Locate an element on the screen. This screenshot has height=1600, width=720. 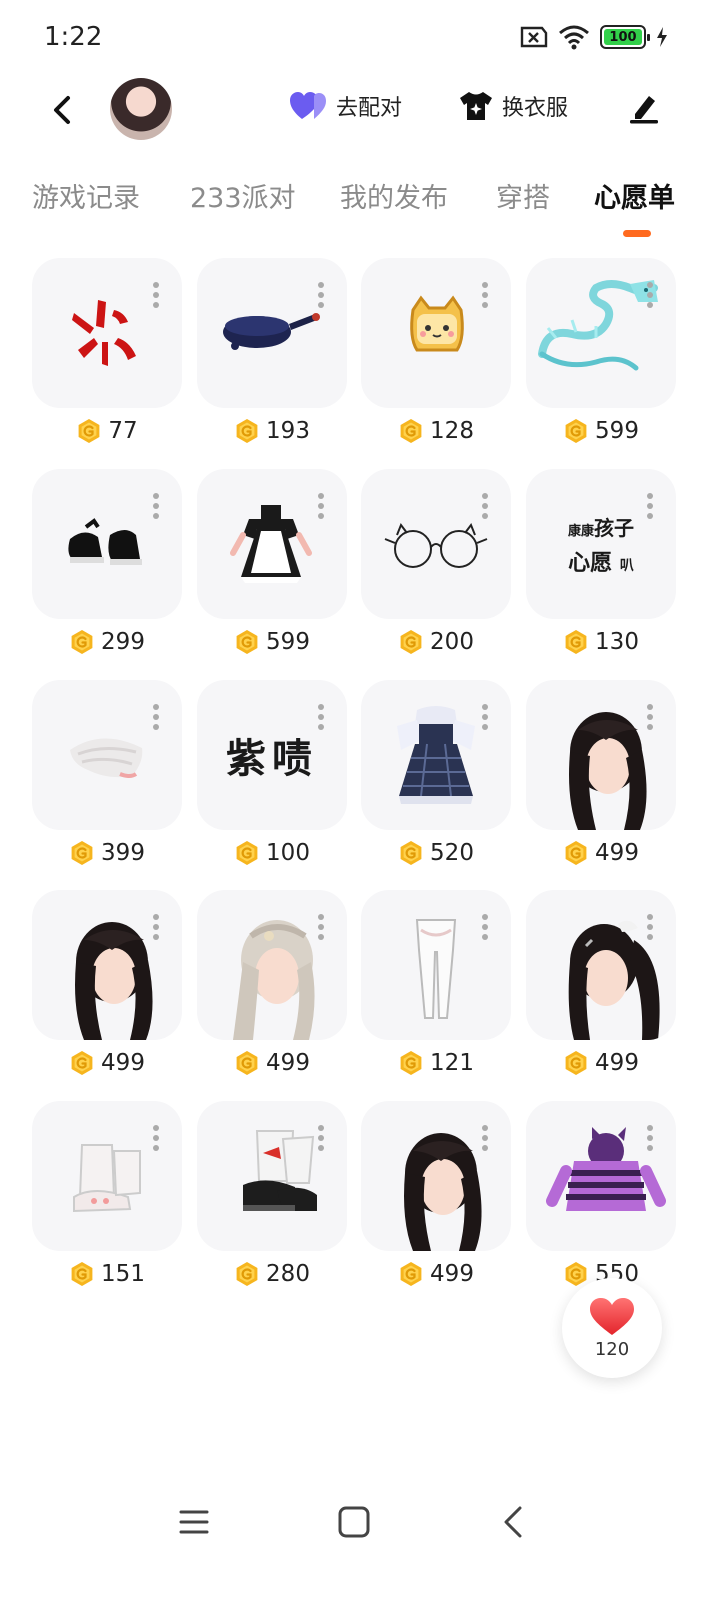
home-icon is located at coordinates (354, 1522).